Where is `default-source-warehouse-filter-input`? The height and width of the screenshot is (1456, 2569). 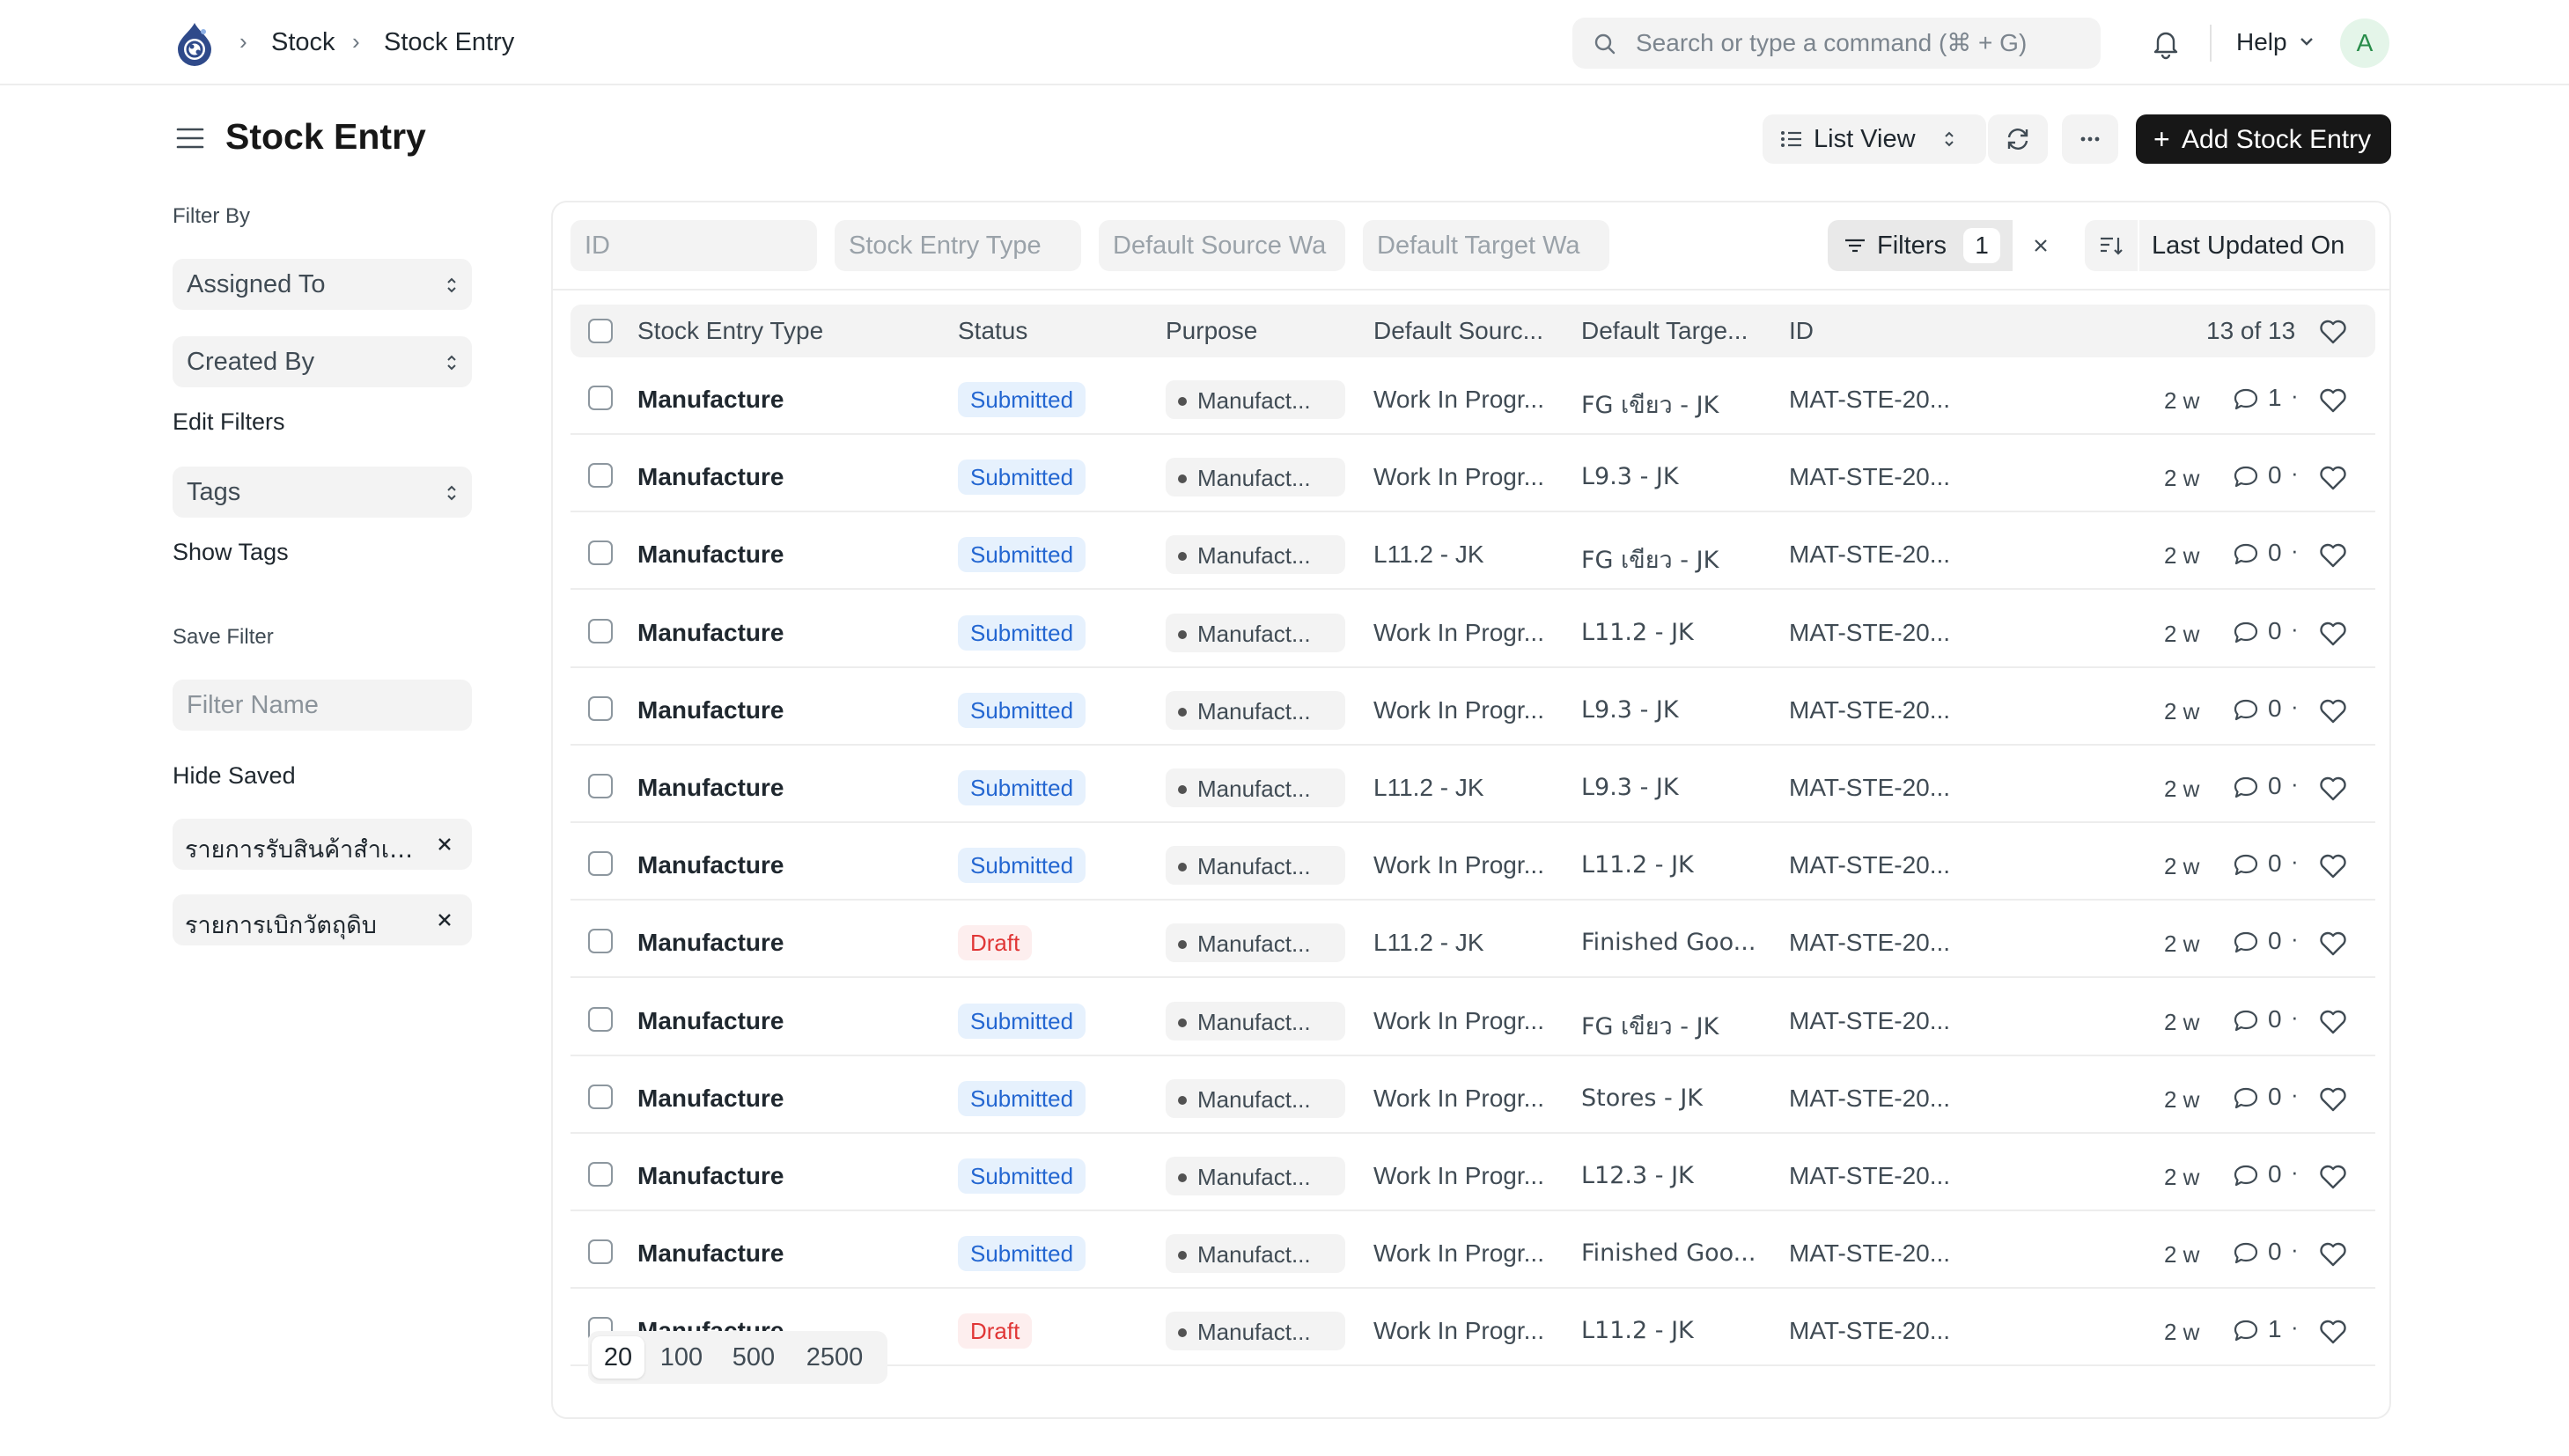 default-source-warehouse-filter-input is located at coordinates (1222, 245).